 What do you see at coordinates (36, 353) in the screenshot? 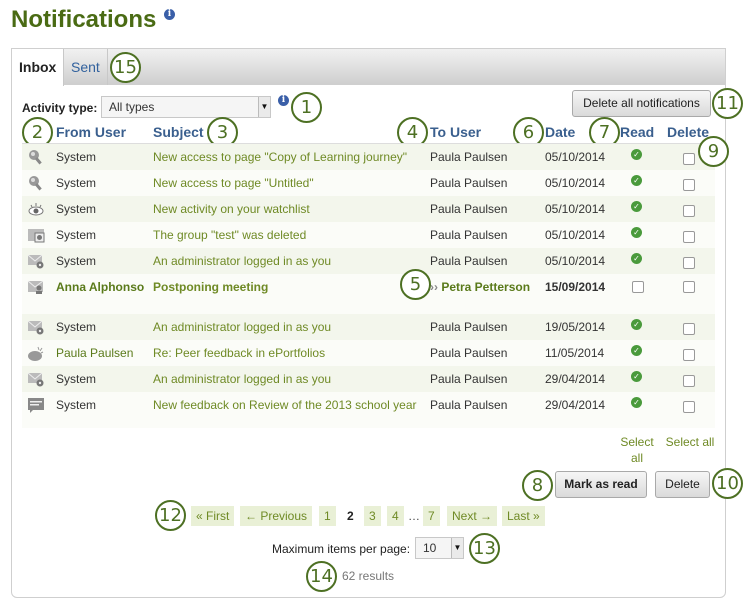
I see `speech-bubble-icon` at bounding box center [36, 353].